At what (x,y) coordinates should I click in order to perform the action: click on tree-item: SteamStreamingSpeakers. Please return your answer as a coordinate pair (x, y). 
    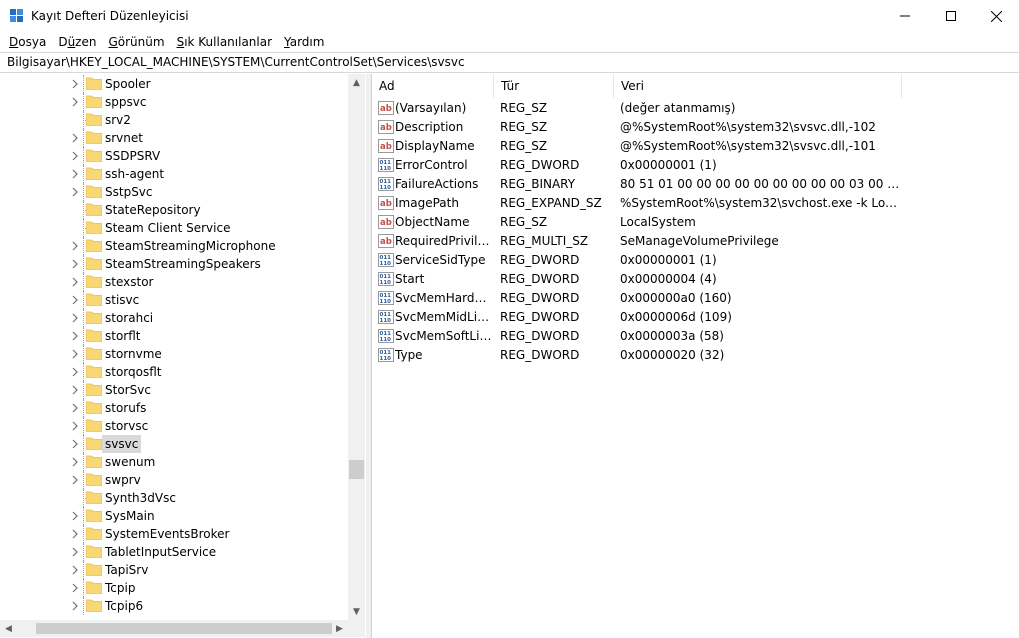
    Looking at the image, I should click on (174, 264).